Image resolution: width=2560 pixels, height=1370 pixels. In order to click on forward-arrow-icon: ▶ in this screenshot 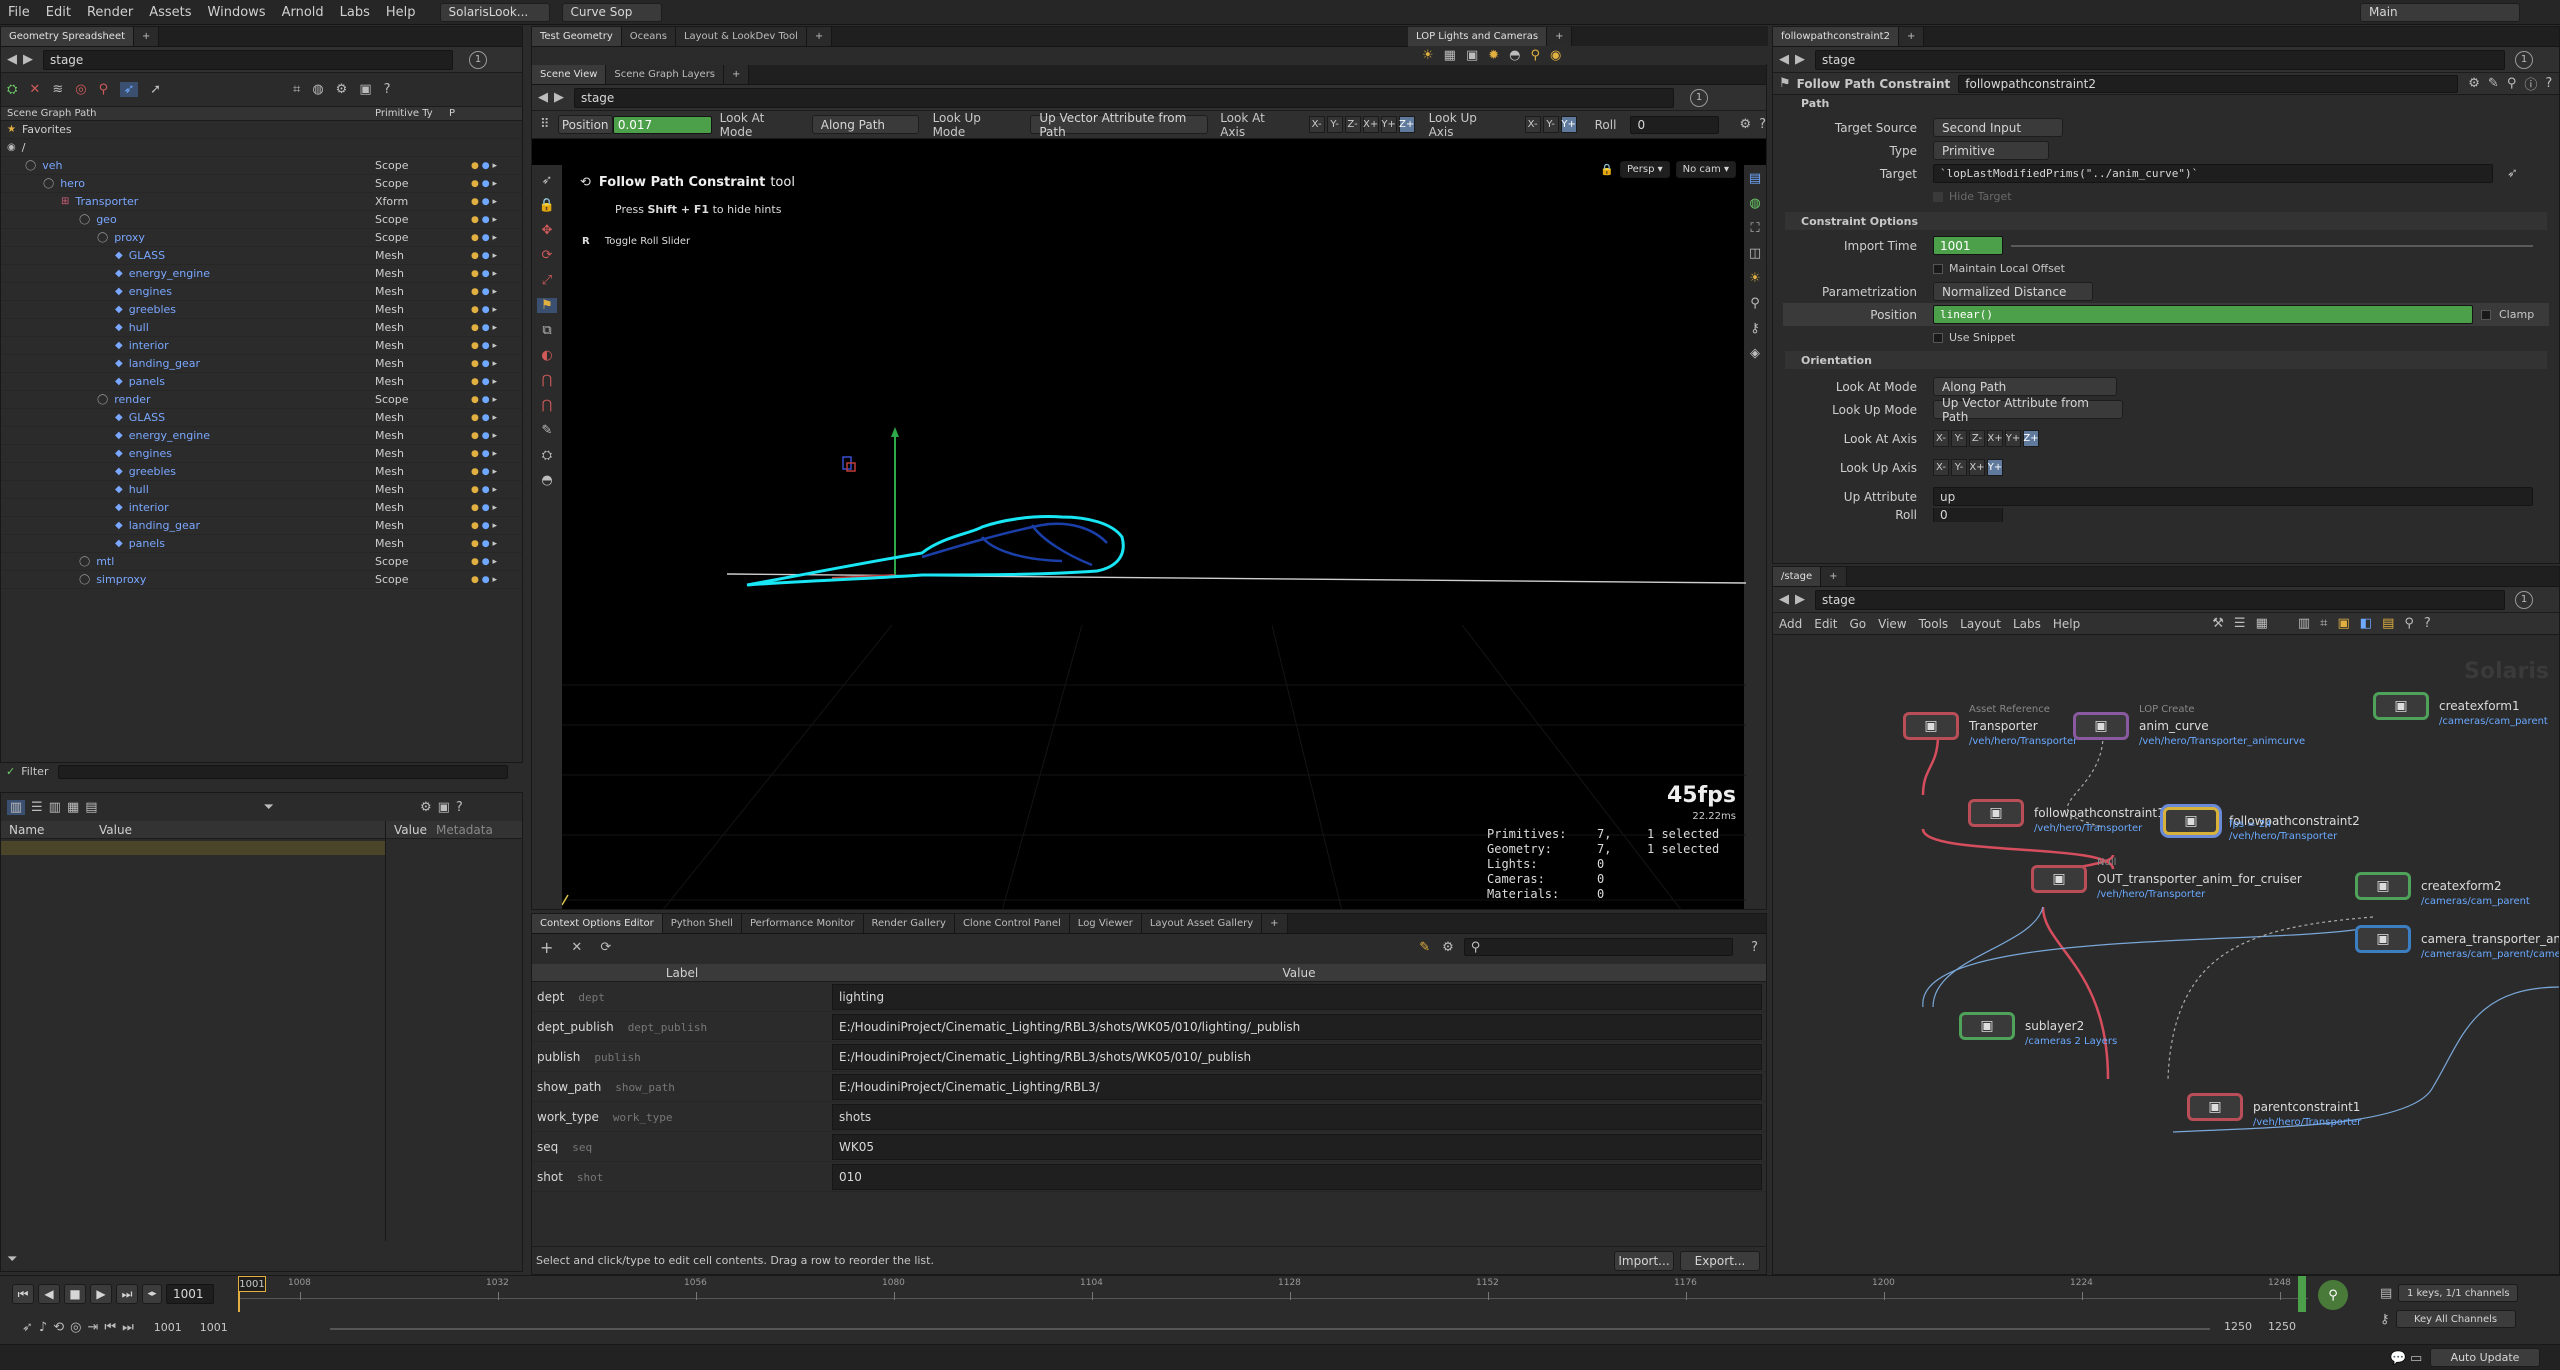, I will do `click(1800, 59)`.